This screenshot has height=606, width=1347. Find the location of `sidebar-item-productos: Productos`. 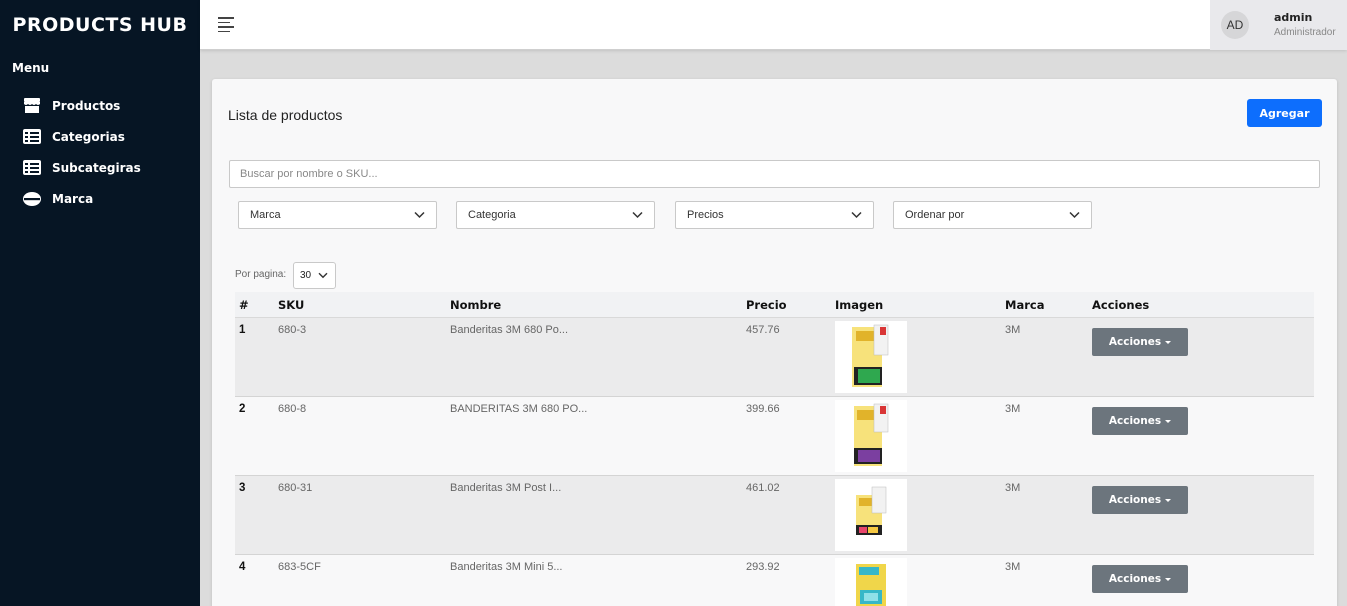

sidebar-item-productos: Productos is located at coordinates (100, 105).